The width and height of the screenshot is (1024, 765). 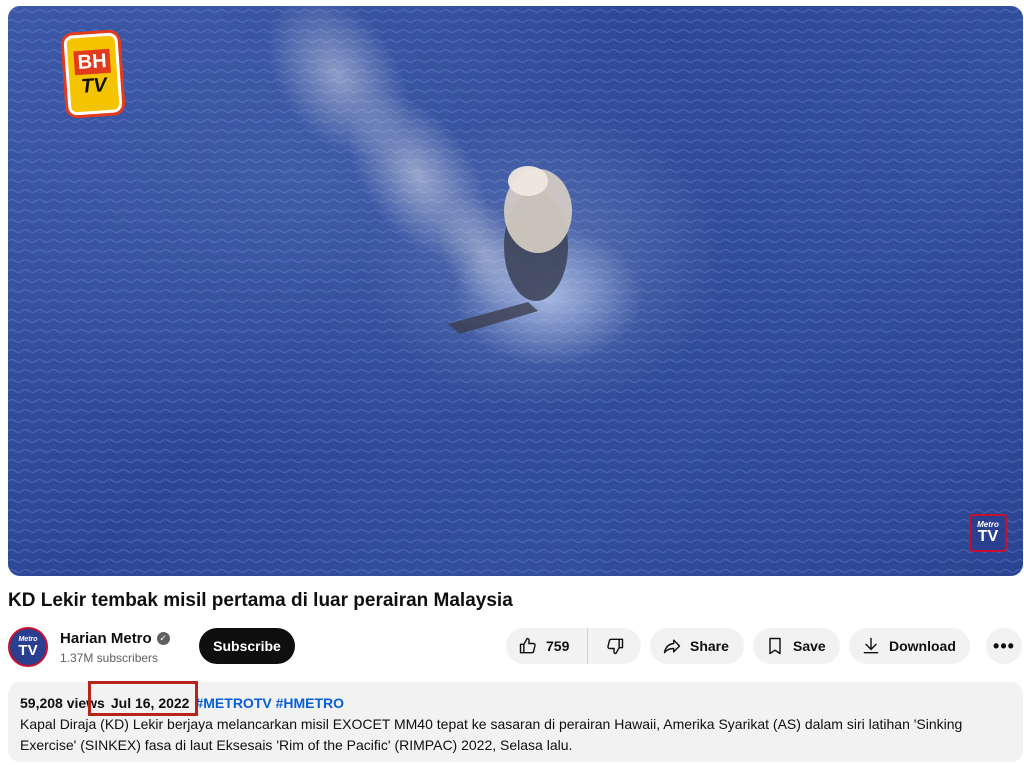 I want to click on like-button: 759, so click(x=547, y=646).